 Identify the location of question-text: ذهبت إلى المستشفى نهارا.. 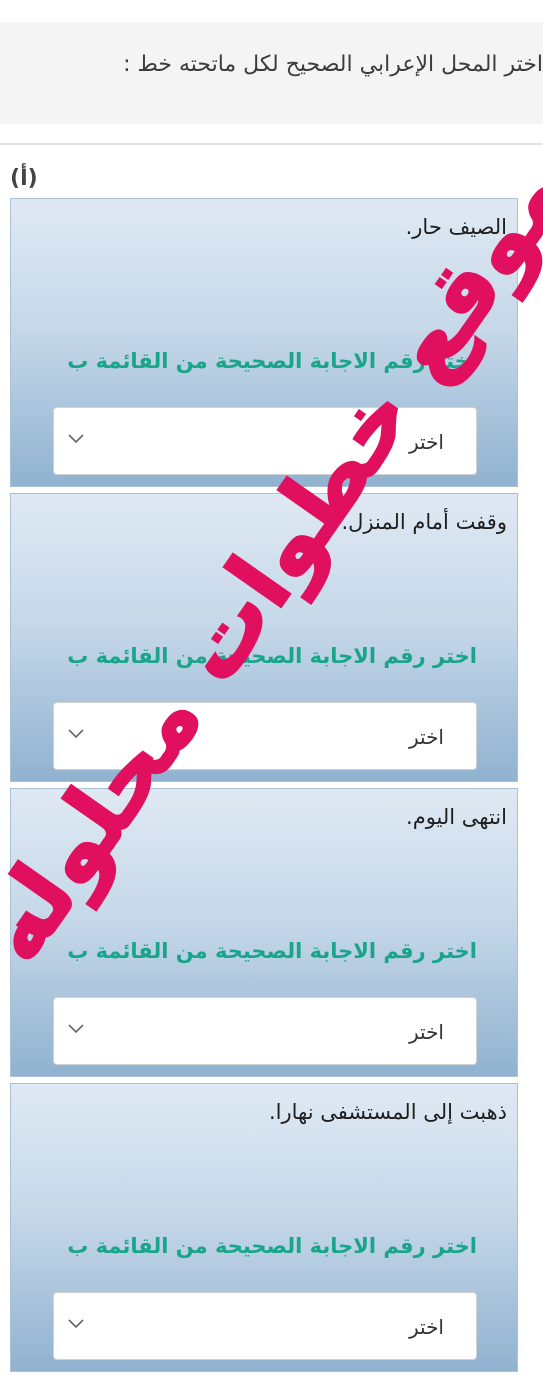
(387, 1112).